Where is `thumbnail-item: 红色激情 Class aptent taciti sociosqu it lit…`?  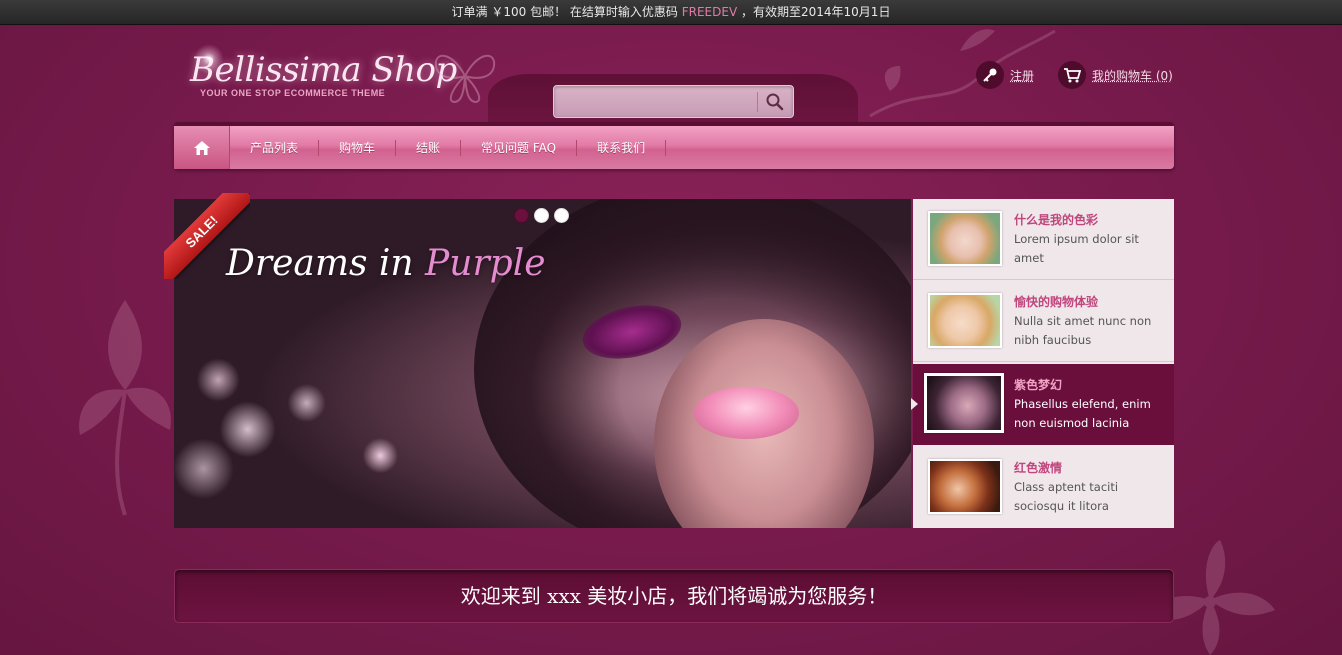
thumbnail-item: 红色激情 Class aptent taciti sociosqu it lit… is located at coordinates (1043, 487).